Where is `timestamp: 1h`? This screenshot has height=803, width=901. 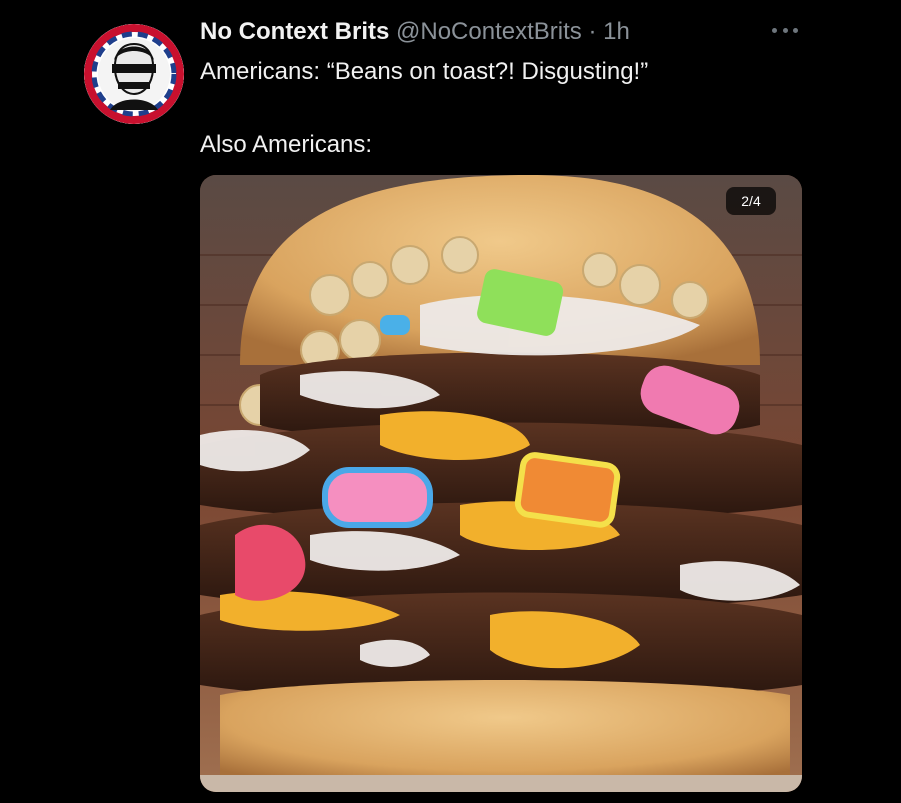
timestamp: 1h is located at coordinates (616, 31).